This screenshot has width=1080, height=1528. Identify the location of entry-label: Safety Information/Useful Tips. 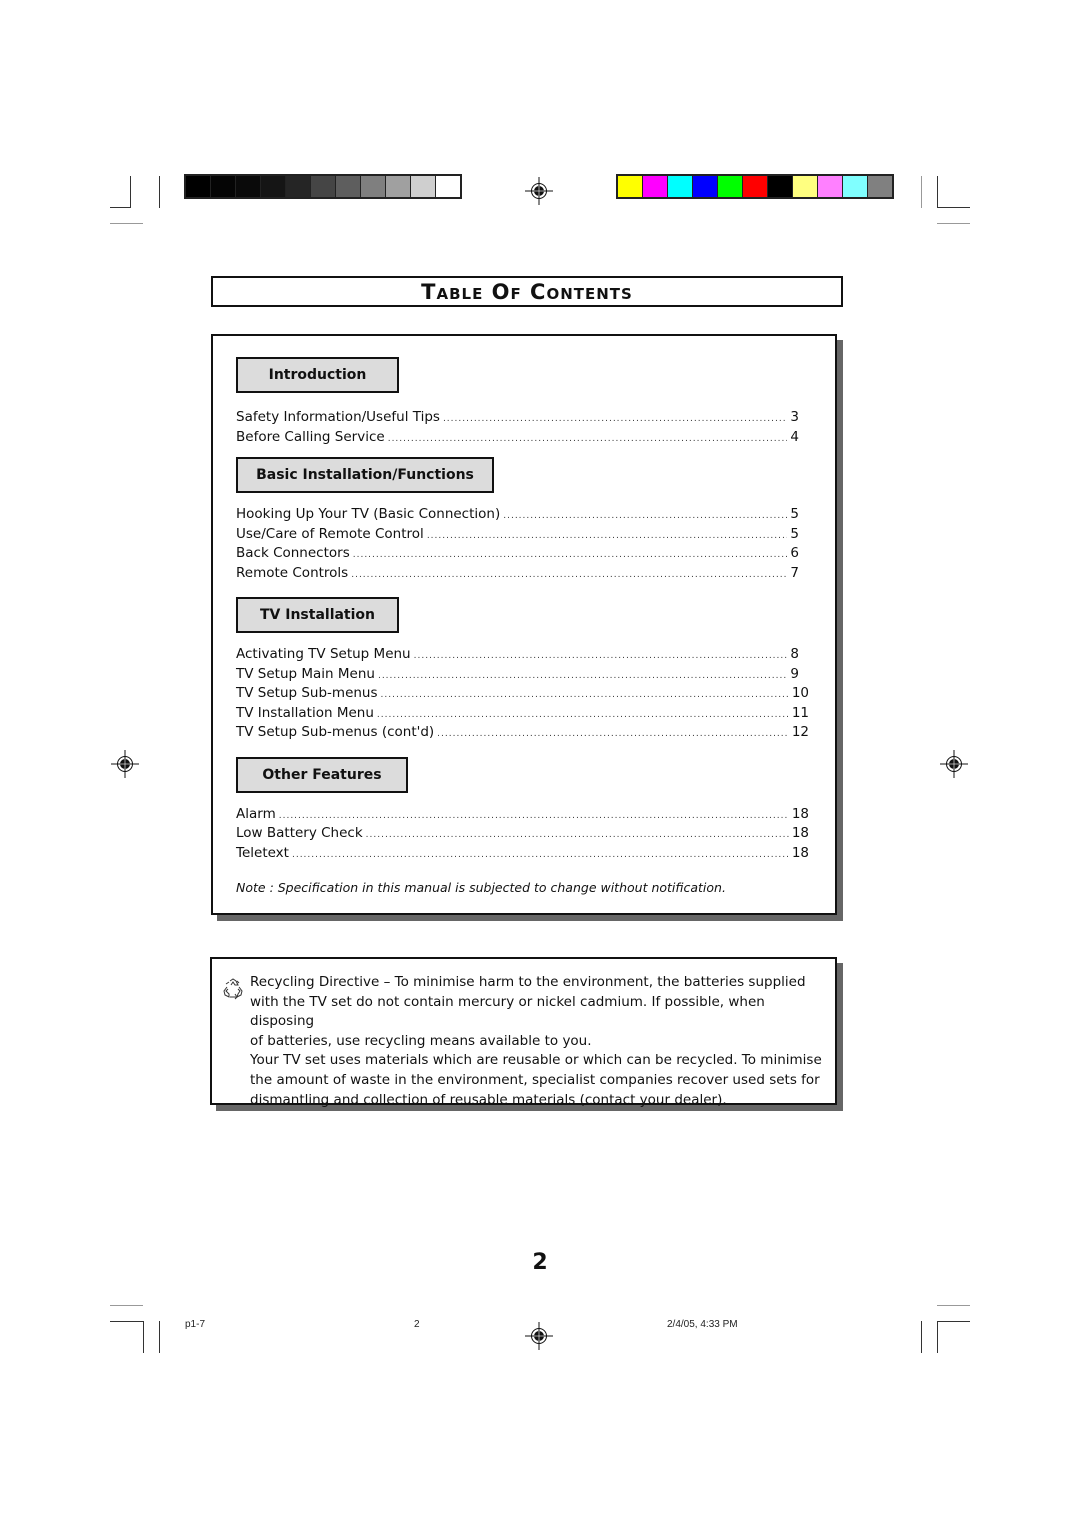
(338, 417).